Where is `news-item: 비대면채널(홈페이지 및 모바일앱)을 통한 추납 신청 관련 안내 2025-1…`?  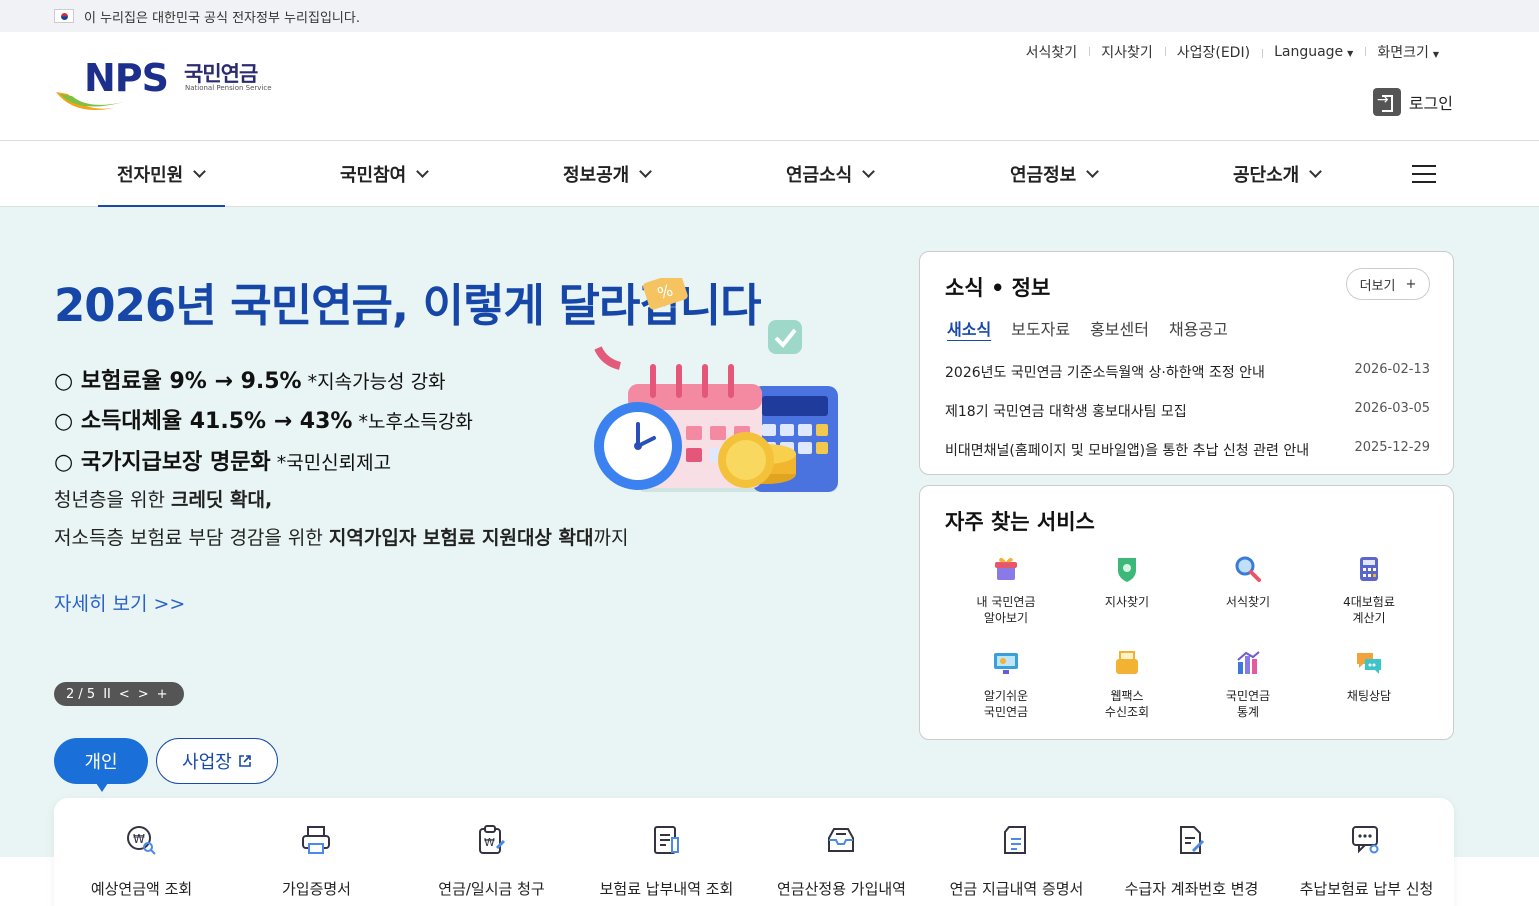 news-item: 비대면채널(홈페이지 및 모바일앱)을 통한 추납 신청 관련 안내 2025-1… is located at coordinates (1187, 450).